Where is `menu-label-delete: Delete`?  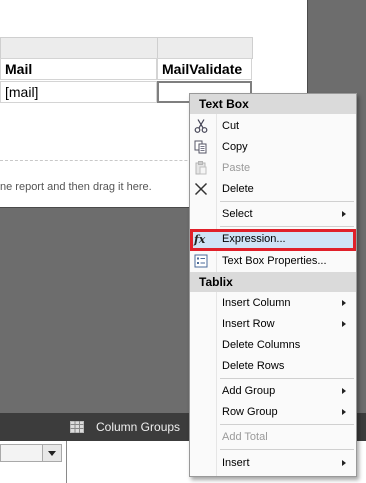
menu-label-delete: Delete is located at coordinates (238, 189).